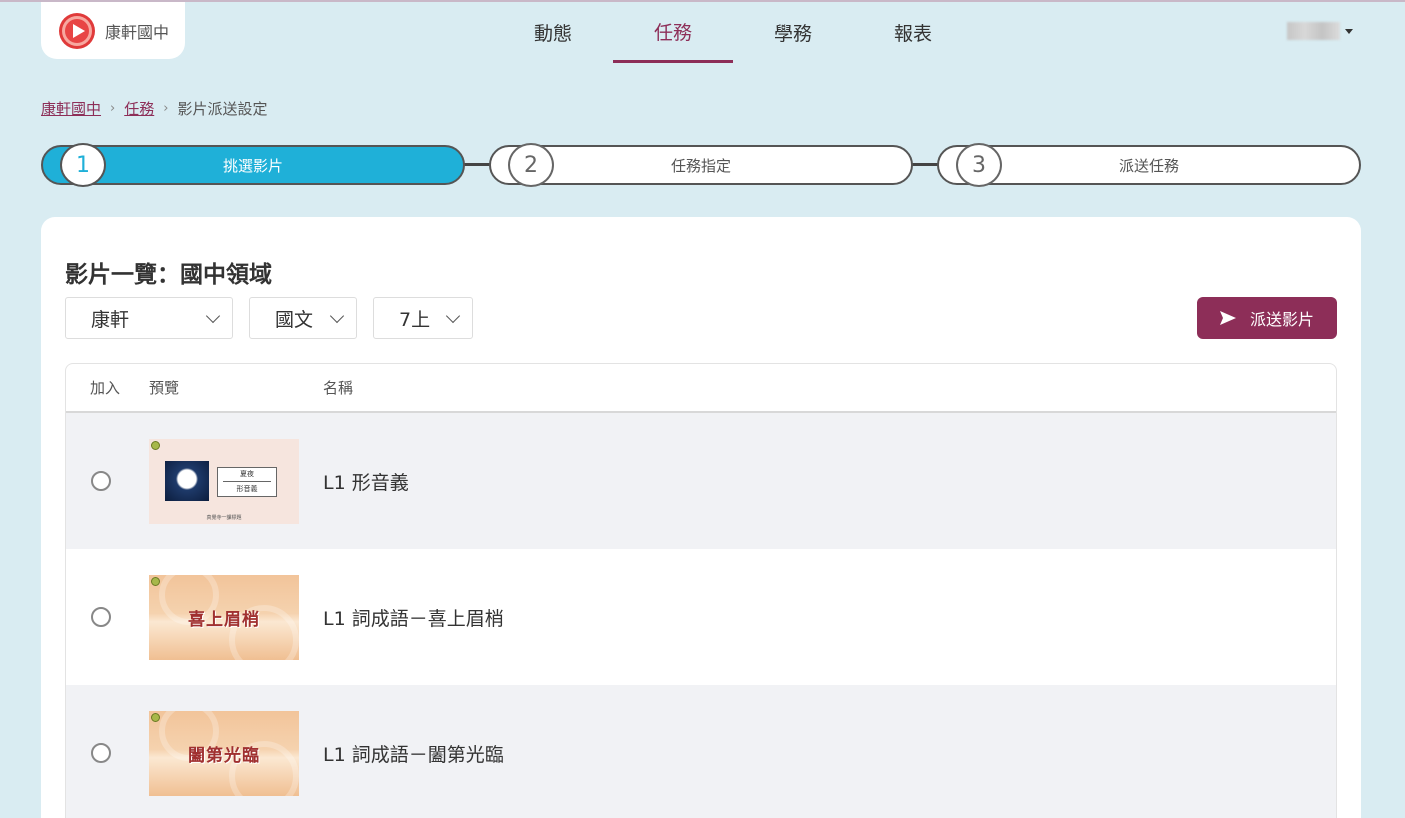 This screenshot has height=818, width=1405. Describe the element at coordinates (338, 388) in the screenshot. I see `column-header-name: 名稱` at that location.